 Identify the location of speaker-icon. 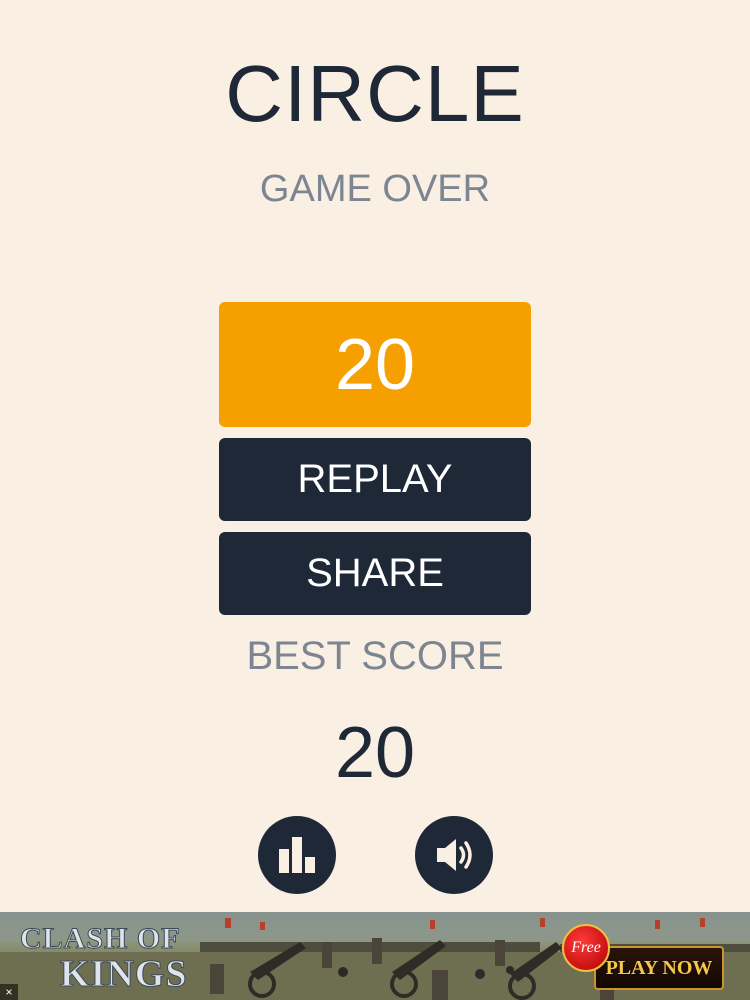
(454, 855).